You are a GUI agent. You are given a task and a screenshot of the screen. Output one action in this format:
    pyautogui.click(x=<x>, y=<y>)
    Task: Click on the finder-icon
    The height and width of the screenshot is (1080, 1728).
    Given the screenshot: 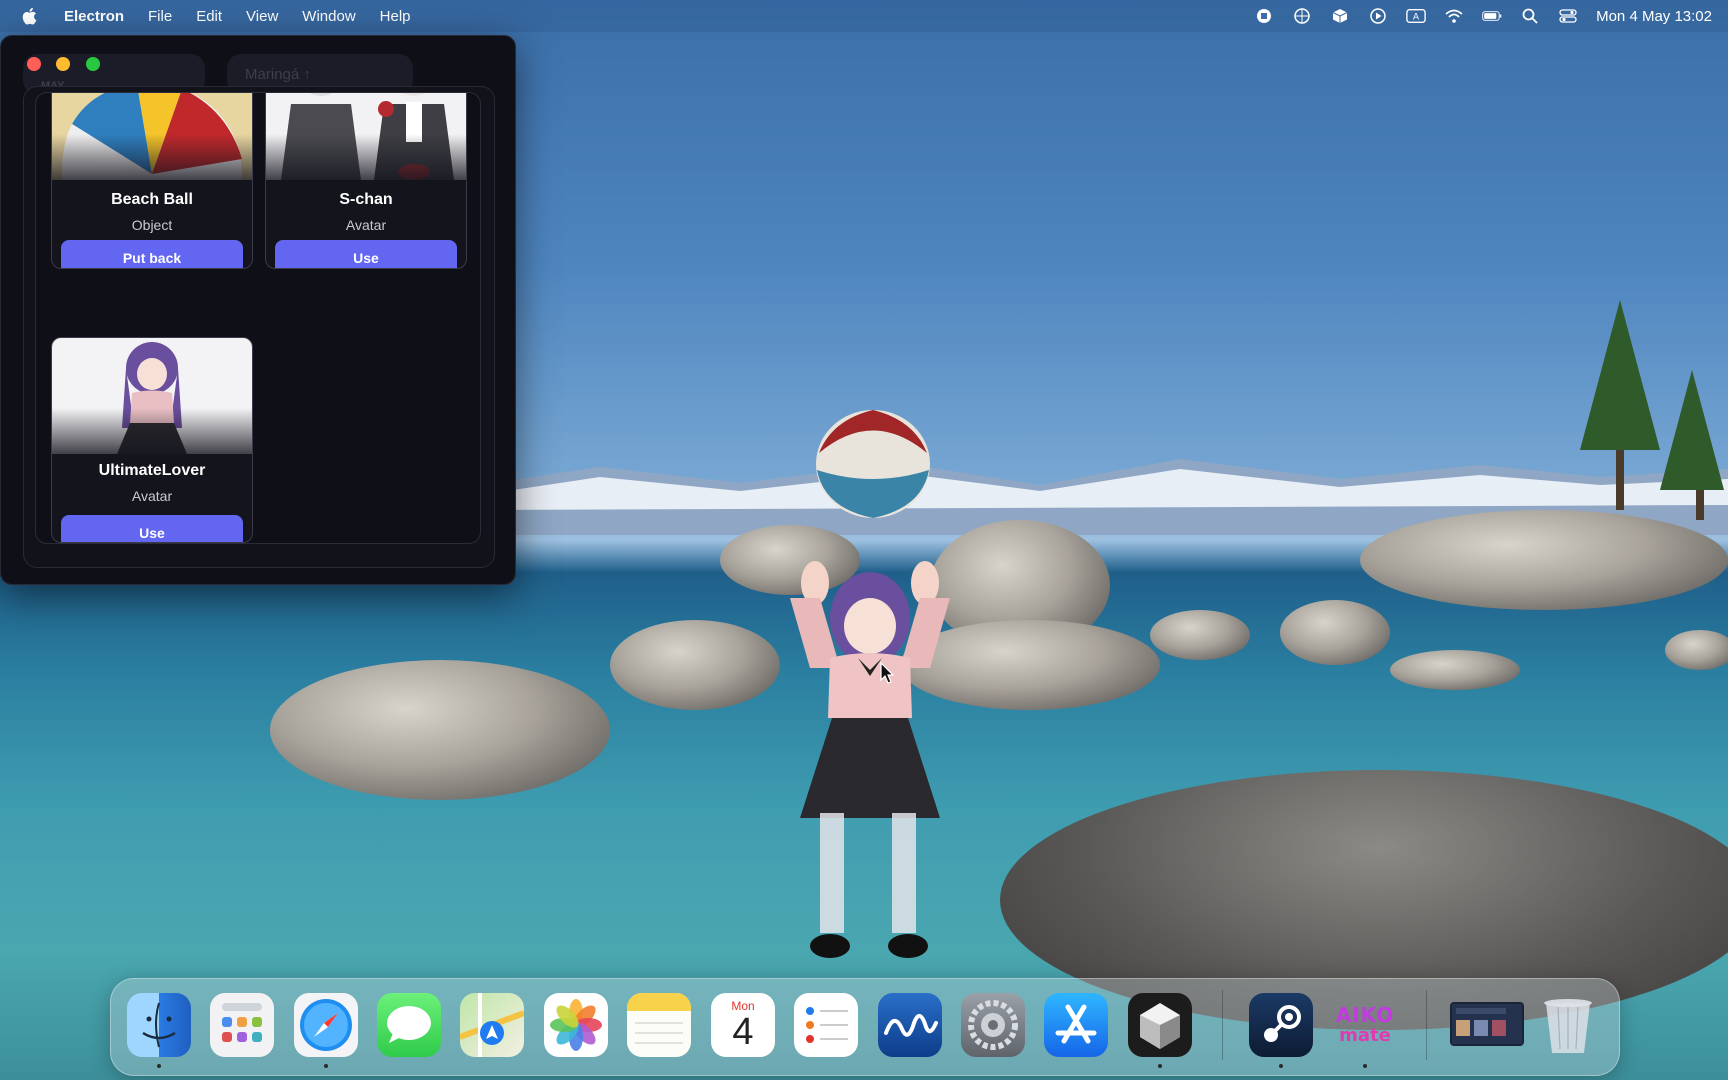 What is the action you would take?
    pyautogui.click(x=159, y=1025)
    